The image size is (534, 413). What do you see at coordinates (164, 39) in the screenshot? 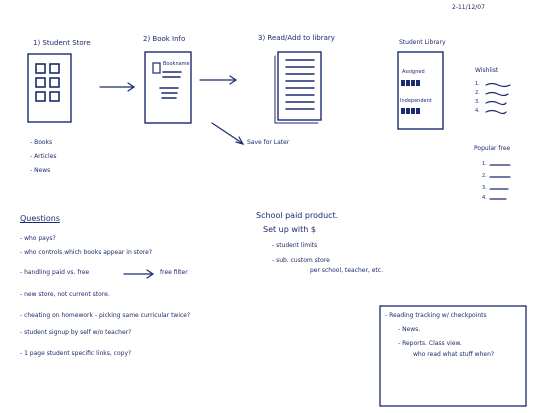
I see `screen2-title: 2) Book Info` at bounding box center [164, 39].